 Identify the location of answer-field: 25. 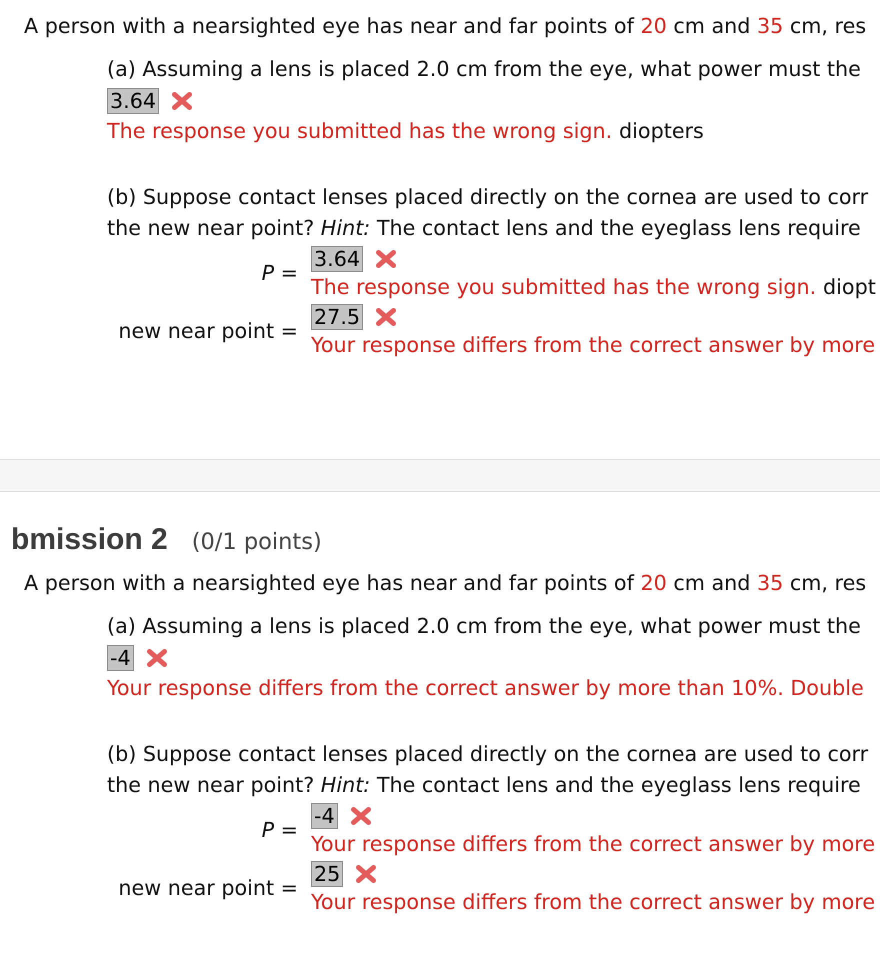
(327, 873).